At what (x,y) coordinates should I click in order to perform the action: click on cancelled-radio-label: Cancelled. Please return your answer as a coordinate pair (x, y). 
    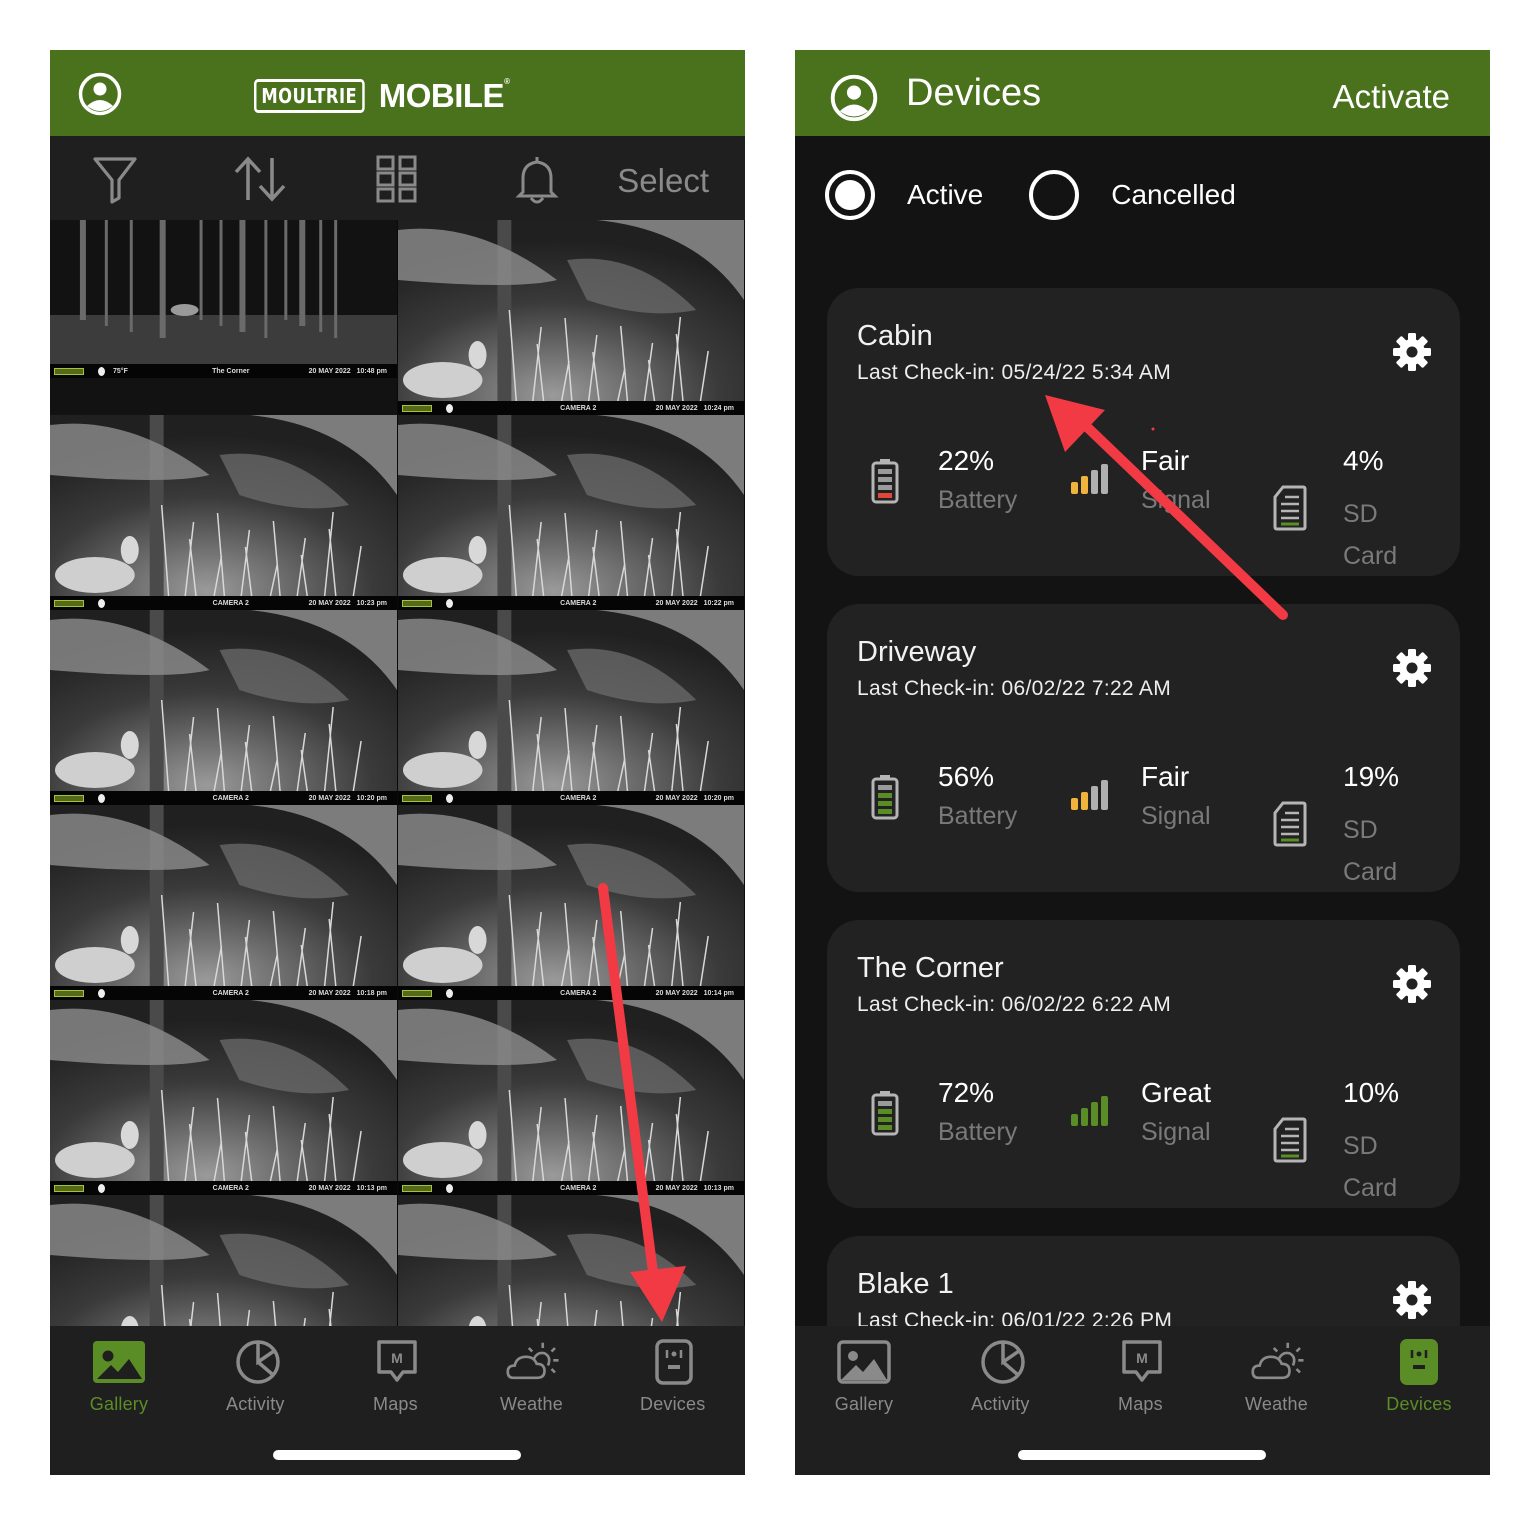
    Looking at the image, I should click on (1173, 195).